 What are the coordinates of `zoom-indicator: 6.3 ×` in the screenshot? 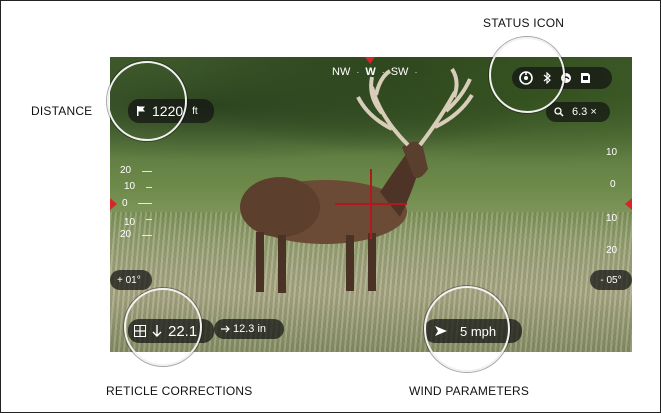 It's located at (578, 112).